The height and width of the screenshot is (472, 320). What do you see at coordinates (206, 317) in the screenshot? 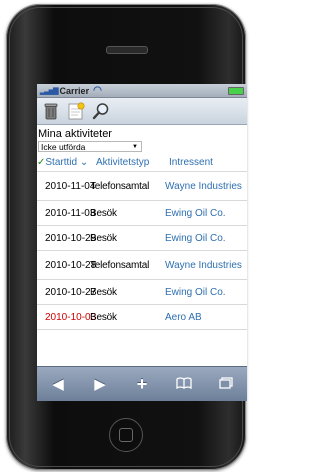
I see `row-party-link: Aero AB` at bounding box center [206, 317].